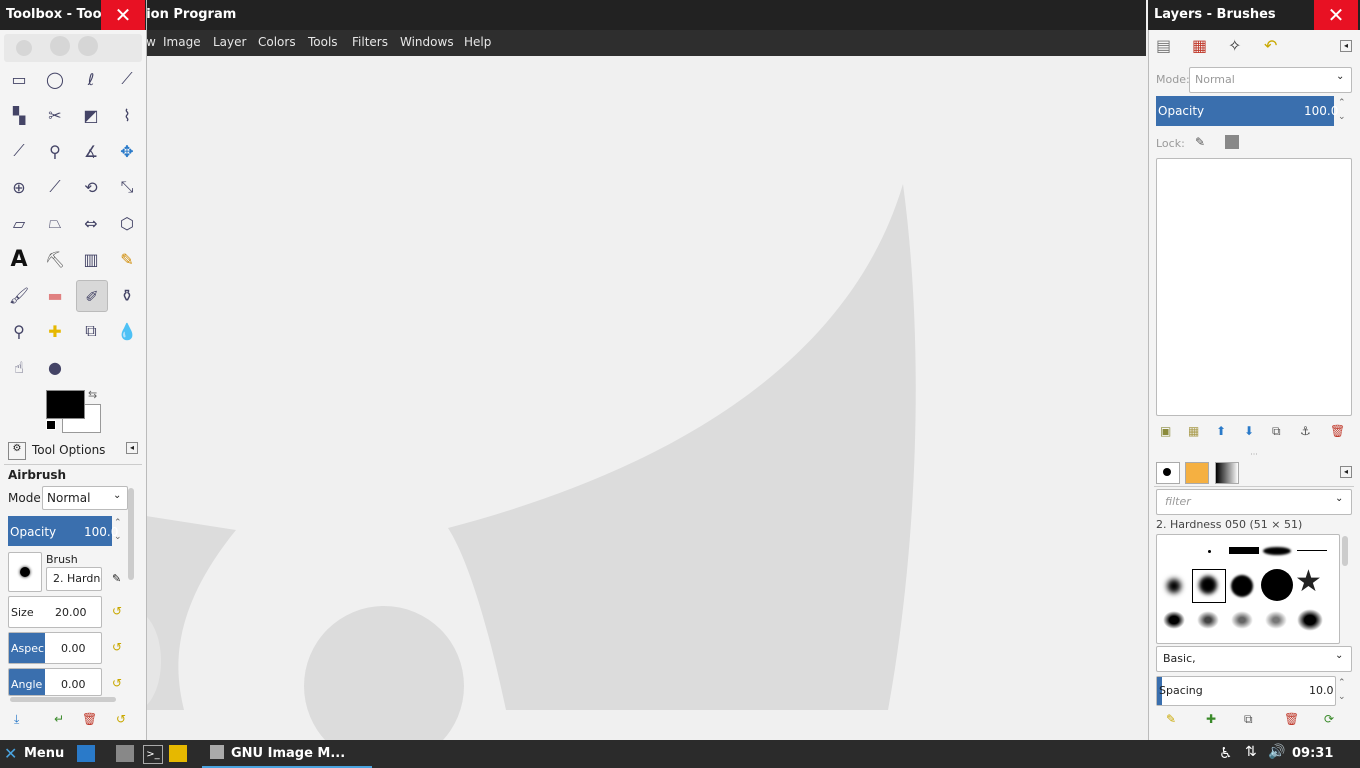  Describe the element at coordinates (127, 151) in the screenshot. I see `move-icon: ✥` at that location.